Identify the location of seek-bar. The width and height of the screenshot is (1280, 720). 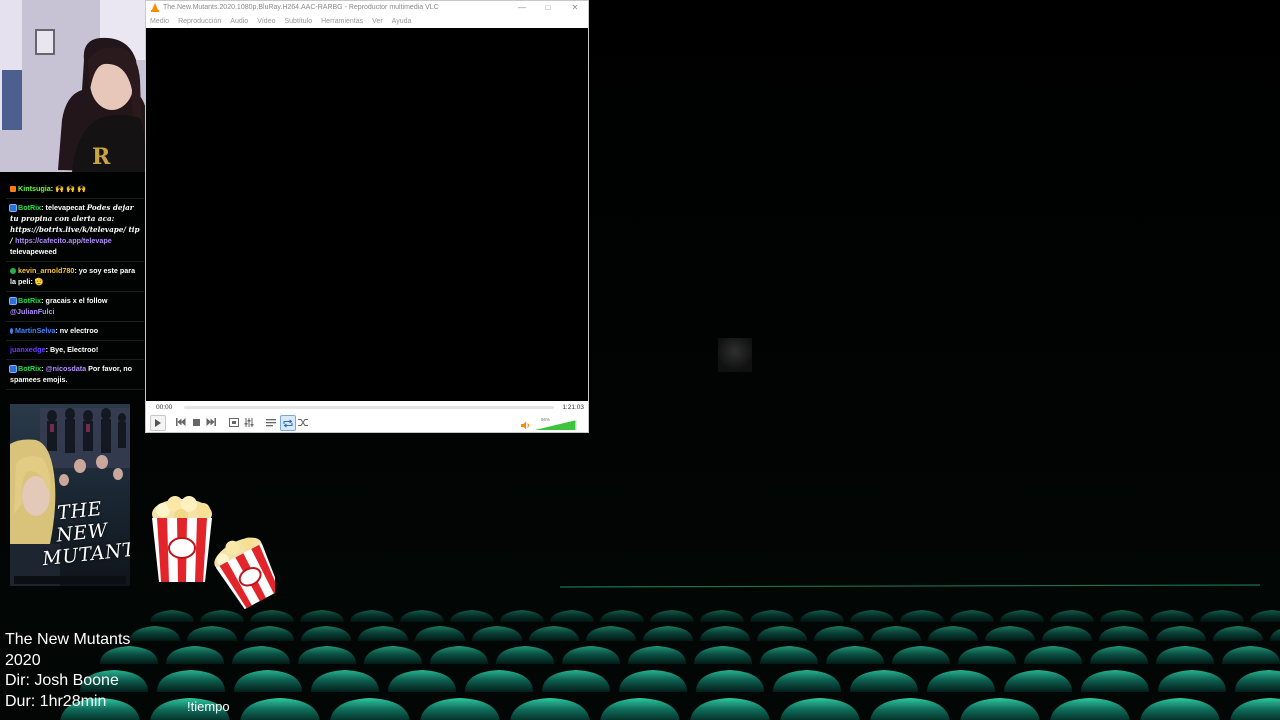
(369, 407).